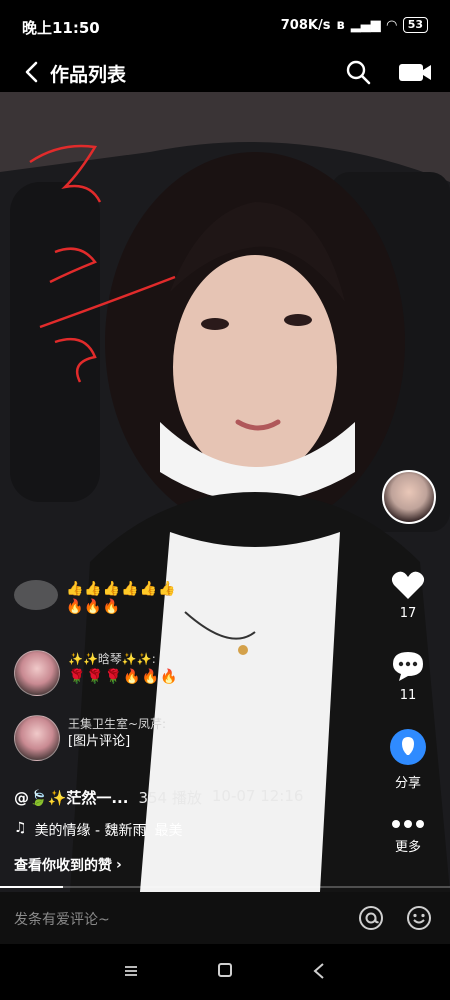 The image size is (450, 1000). Describe the element at coordinates (365, 25) in the screenshot. I see `signal-icon: ▂▄▆` at that location.